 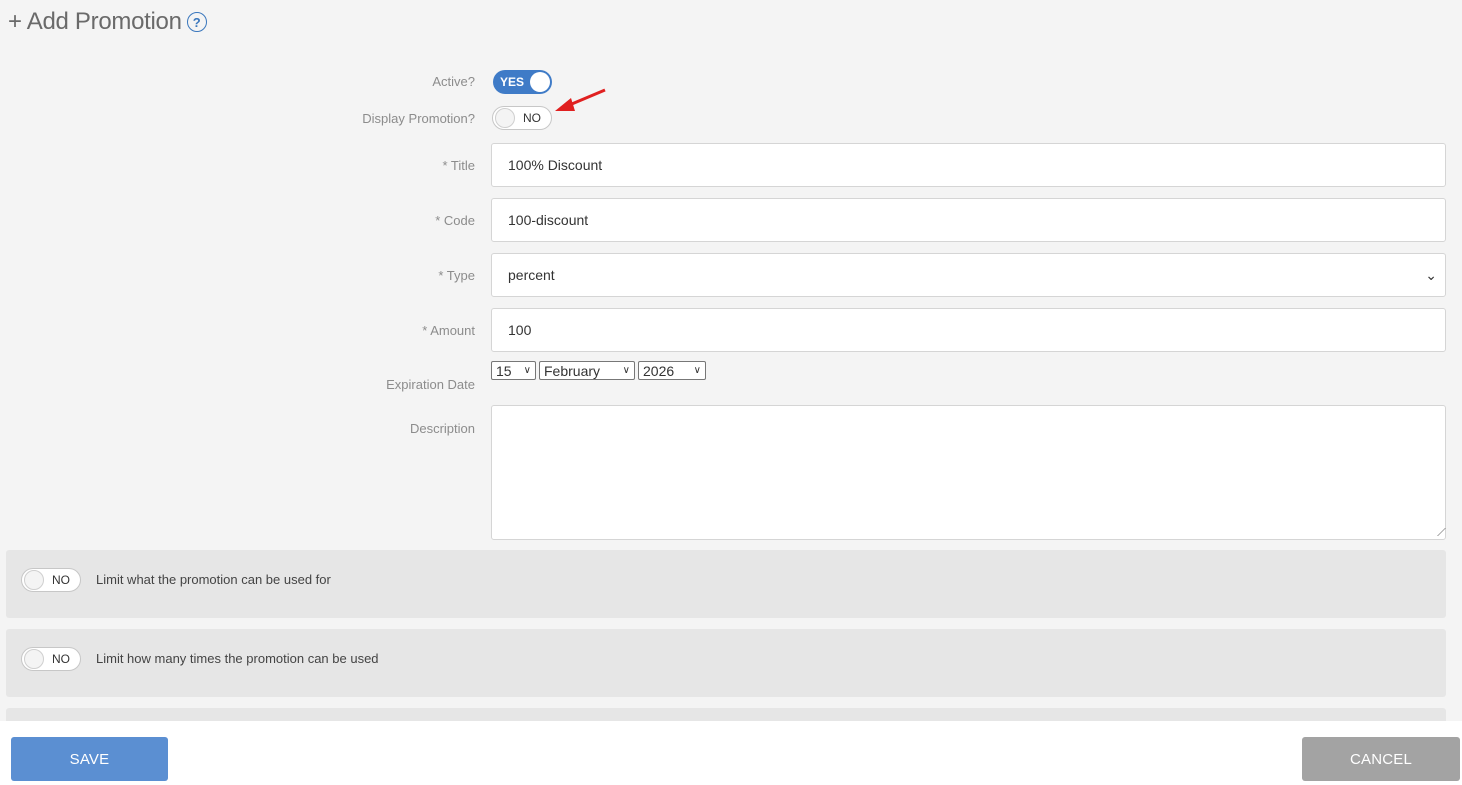 What do you see at coordinates (1431, 275) in the screenshot?
I see `chevron-down-icon: ⌄` at bounding box center [1431, 275].